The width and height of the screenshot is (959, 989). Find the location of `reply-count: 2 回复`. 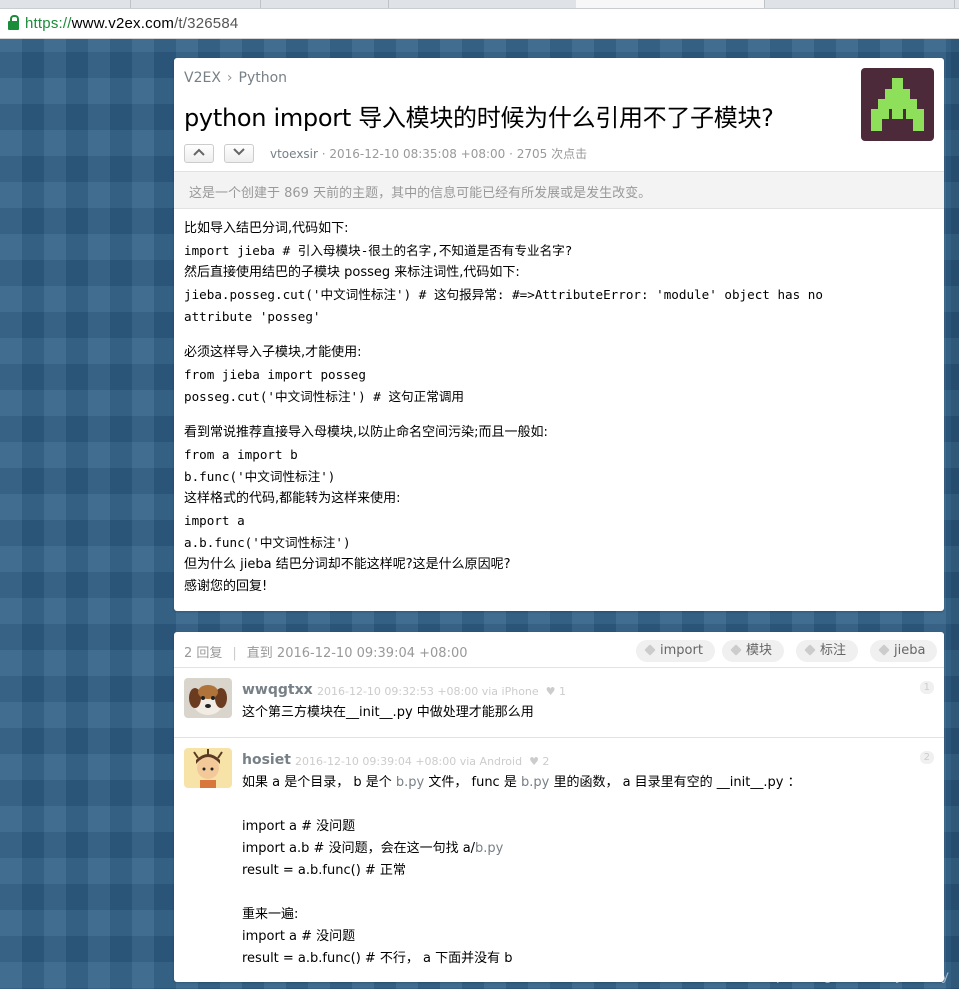

reply-count: 2 回复 is located at coordinates (203, 653).